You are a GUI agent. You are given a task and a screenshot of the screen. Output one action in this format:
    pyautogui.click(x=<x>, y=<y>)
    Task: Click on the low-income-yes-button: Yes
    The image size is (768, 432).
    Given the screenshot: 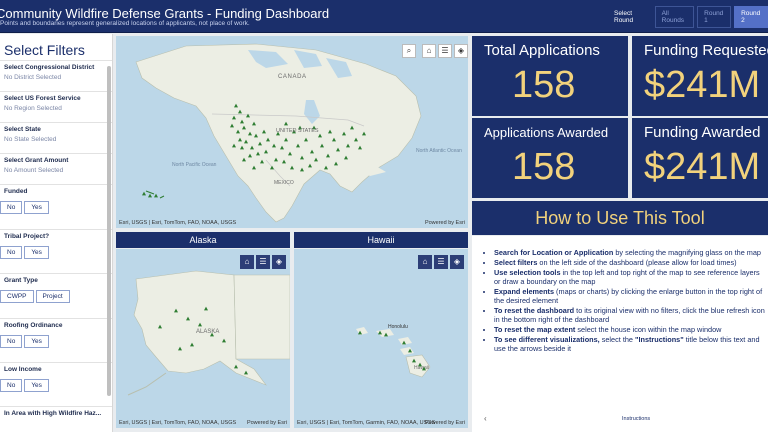 What is the action you would take?
    pyautogui.click(x=36, y=385)
    